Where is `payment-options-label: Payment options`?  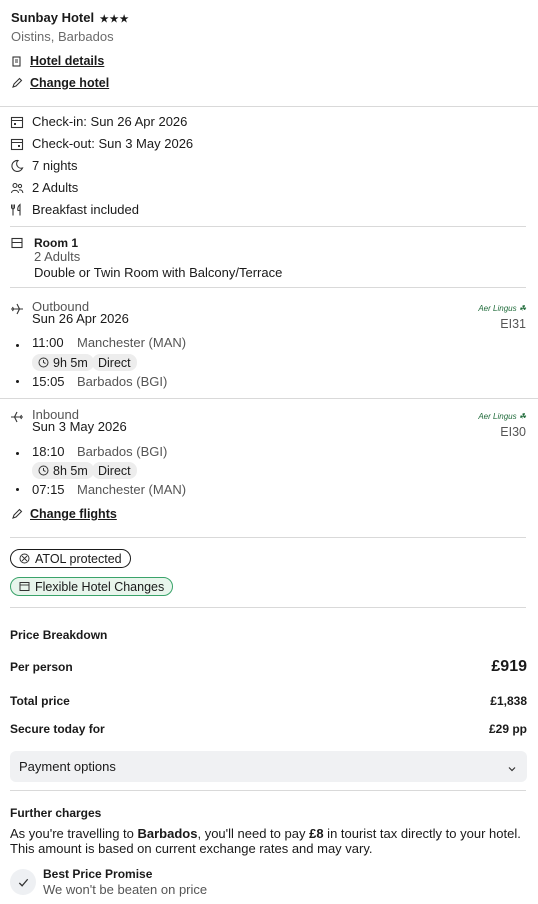
payment-options-label: Payment options is located at coordinates (67, 766).